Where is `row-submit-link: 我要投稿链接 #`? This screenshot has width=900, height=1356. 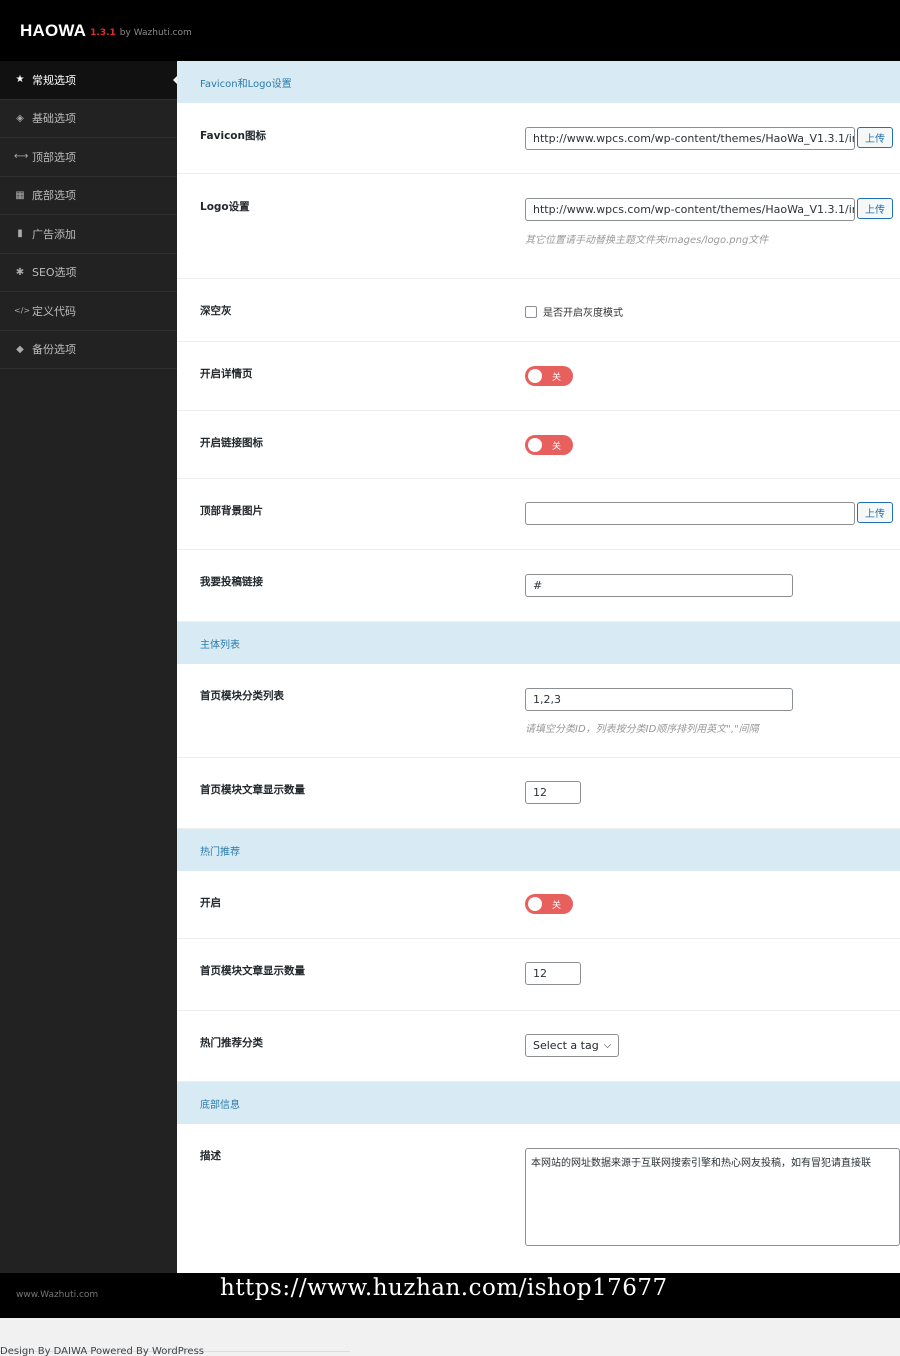 row-submit-link: 我要投稿链接 # is located at coordinates (538, 586).